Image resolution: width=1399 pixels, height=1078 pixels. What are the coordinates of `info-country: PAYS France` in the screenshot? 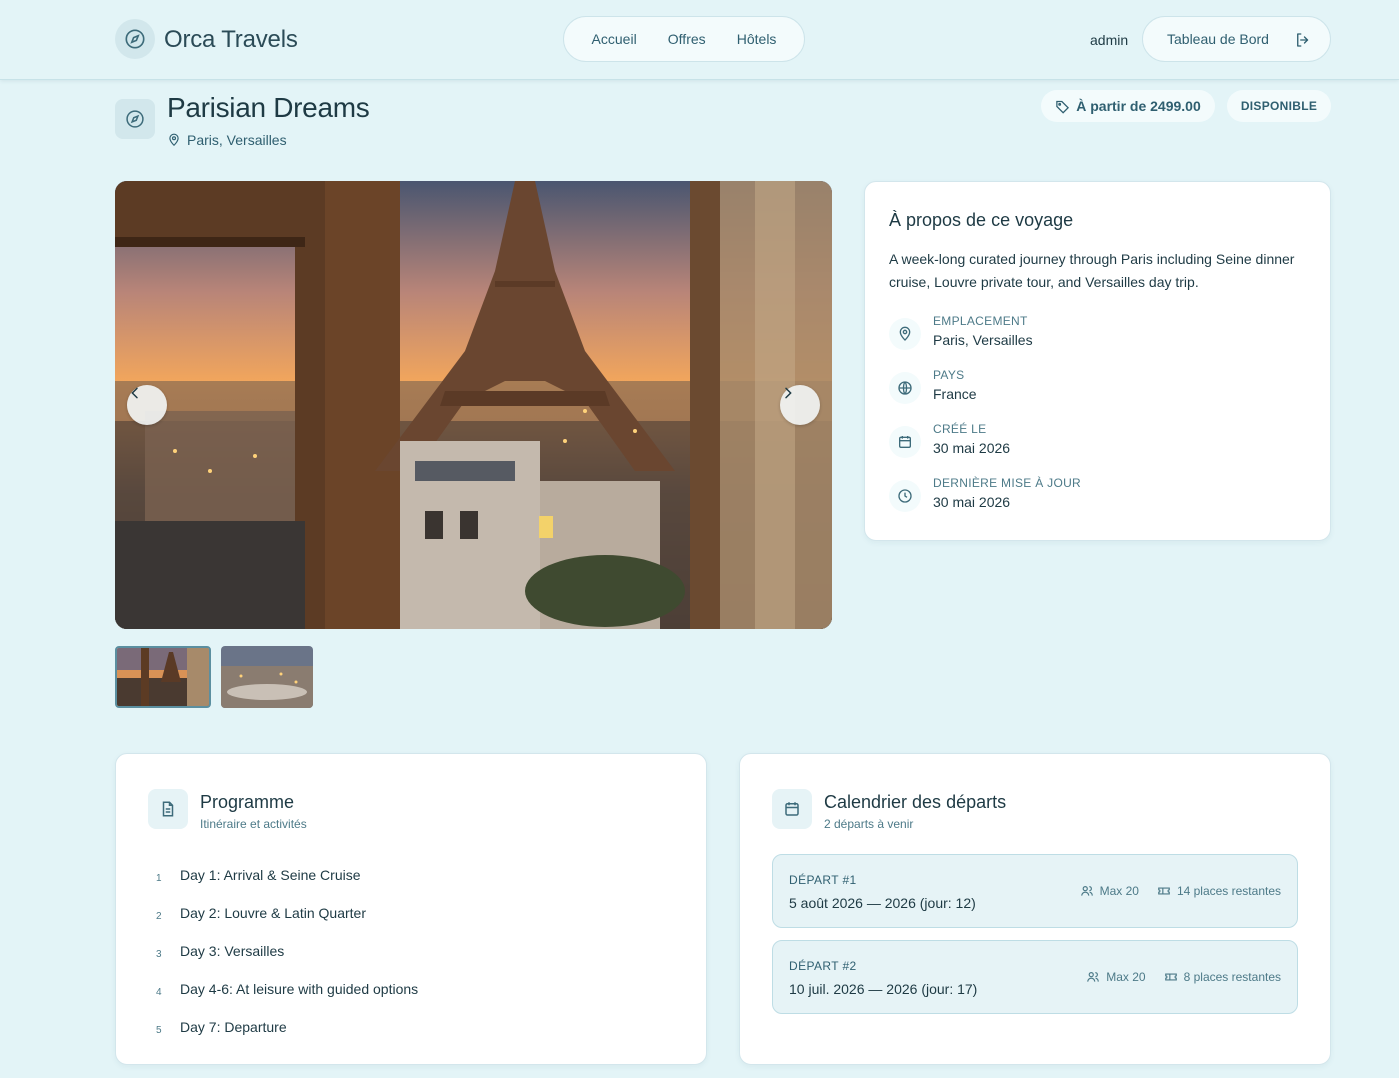 It's located at (933, 386).